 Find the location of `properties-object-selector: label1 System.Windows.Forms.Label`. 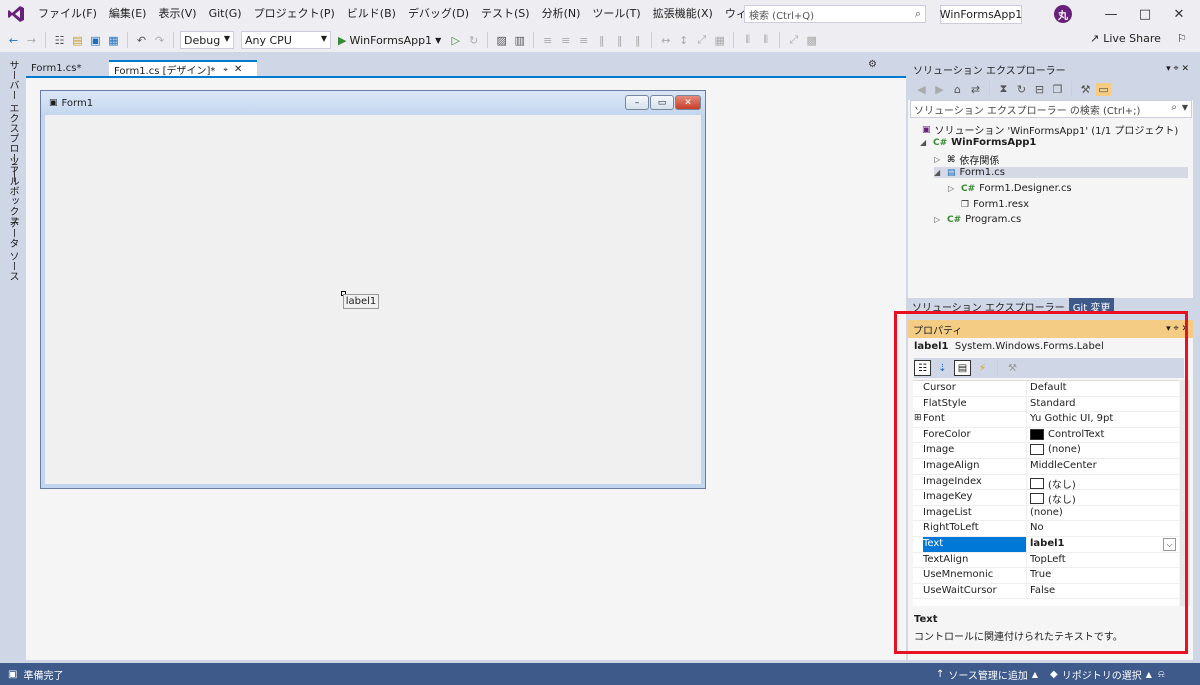

properties-object-selector: label1 System.Windows.Forms.Label is located at coordinates (1009, 346).